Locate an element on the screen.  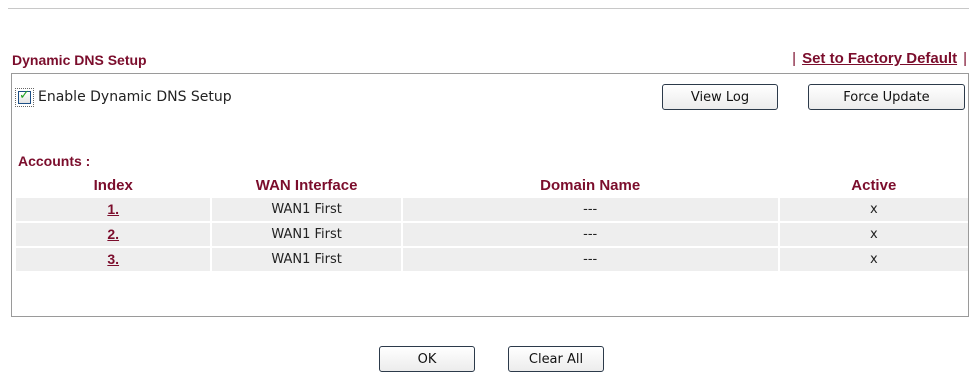
enable-ddns-checkbox: ✓ is located at coordinates (24, 97).